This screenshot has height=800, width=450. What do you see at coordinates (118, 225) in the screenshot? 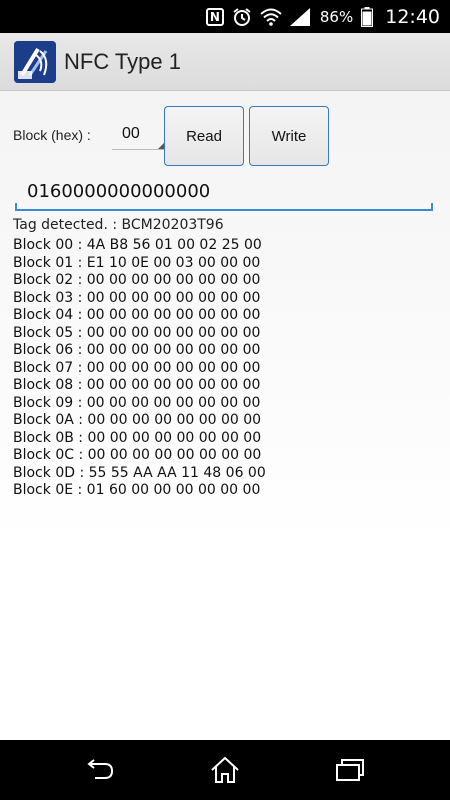
I see `tag-detected-text: Tag detected. : BCM20203T96` at bounding box center [118, 225].